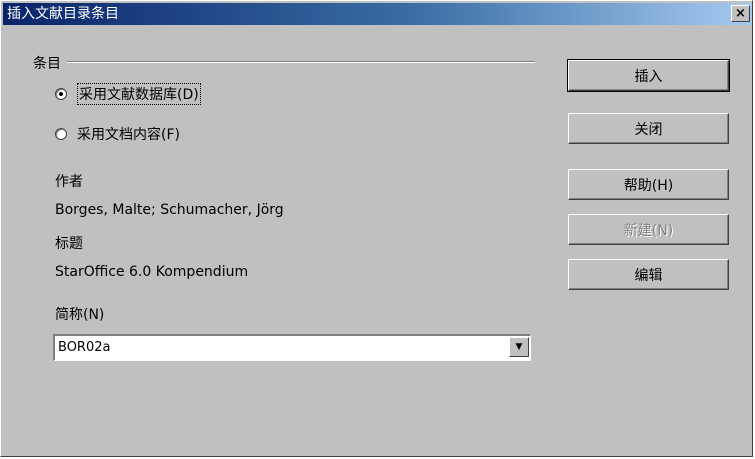 Image resolution: width=755 pixels, height=459 pixels. I want to click on edit-button: 编辑, so click(648, 274).